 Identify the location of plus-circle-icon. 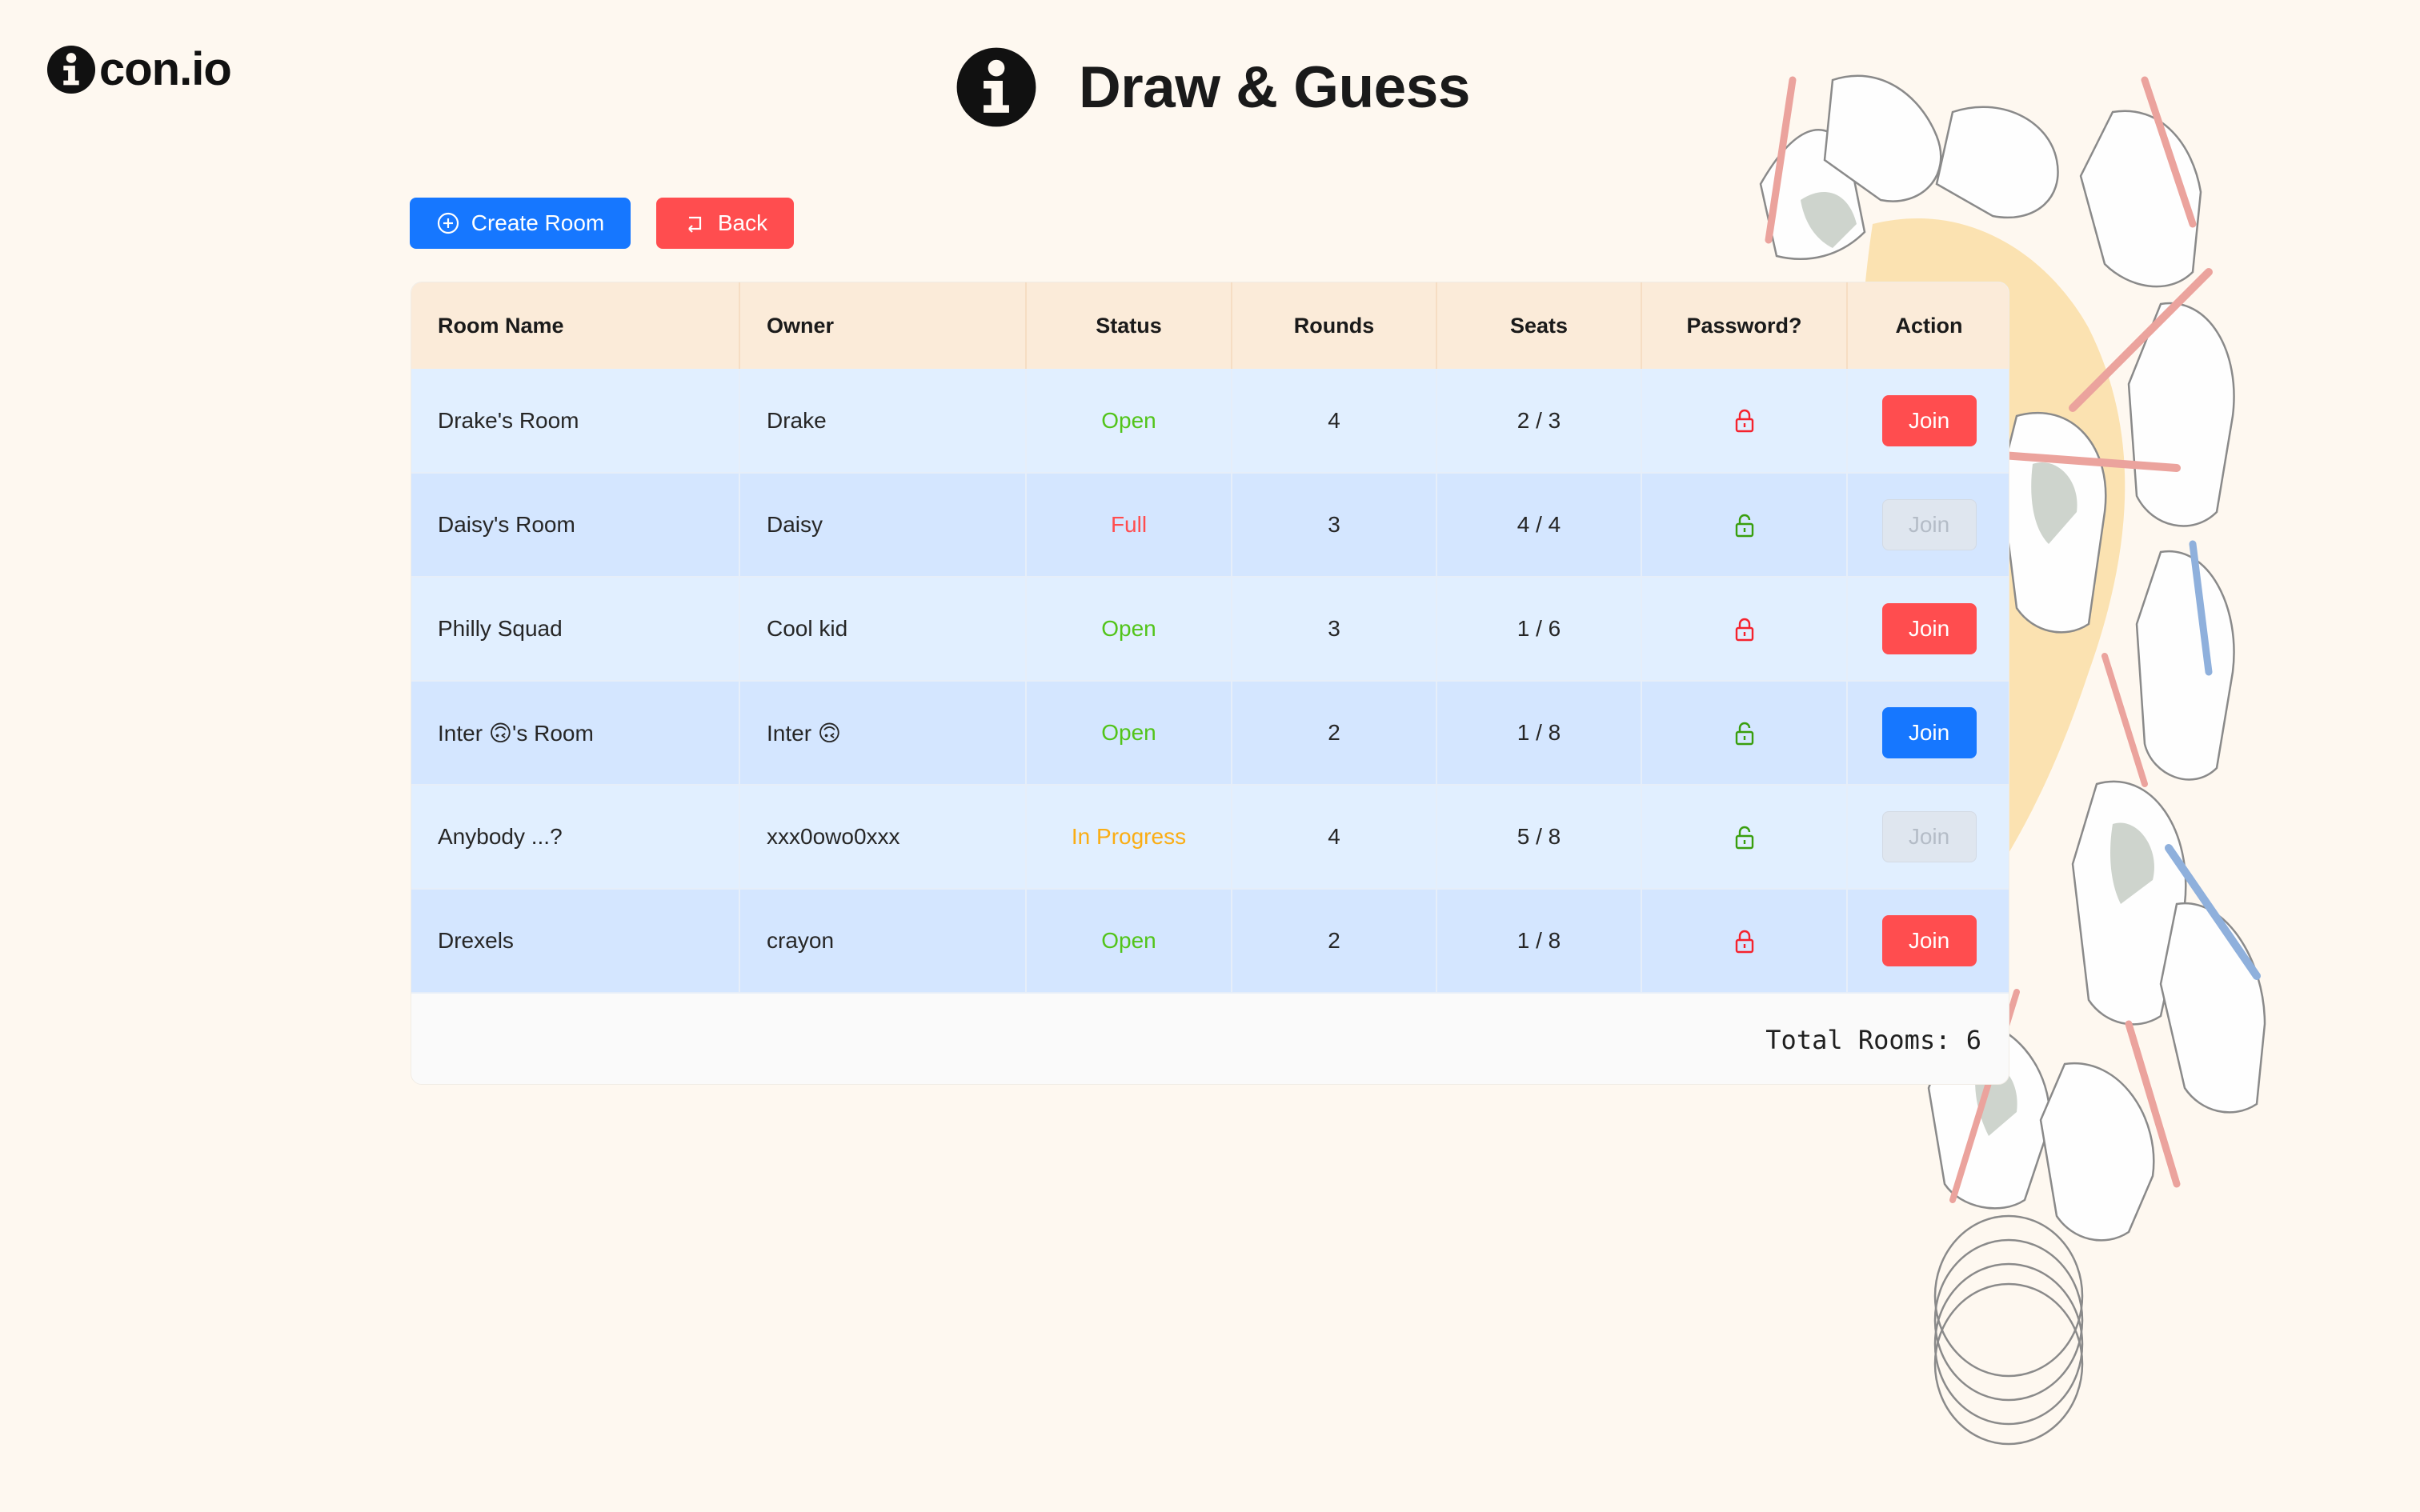
(448, 223).